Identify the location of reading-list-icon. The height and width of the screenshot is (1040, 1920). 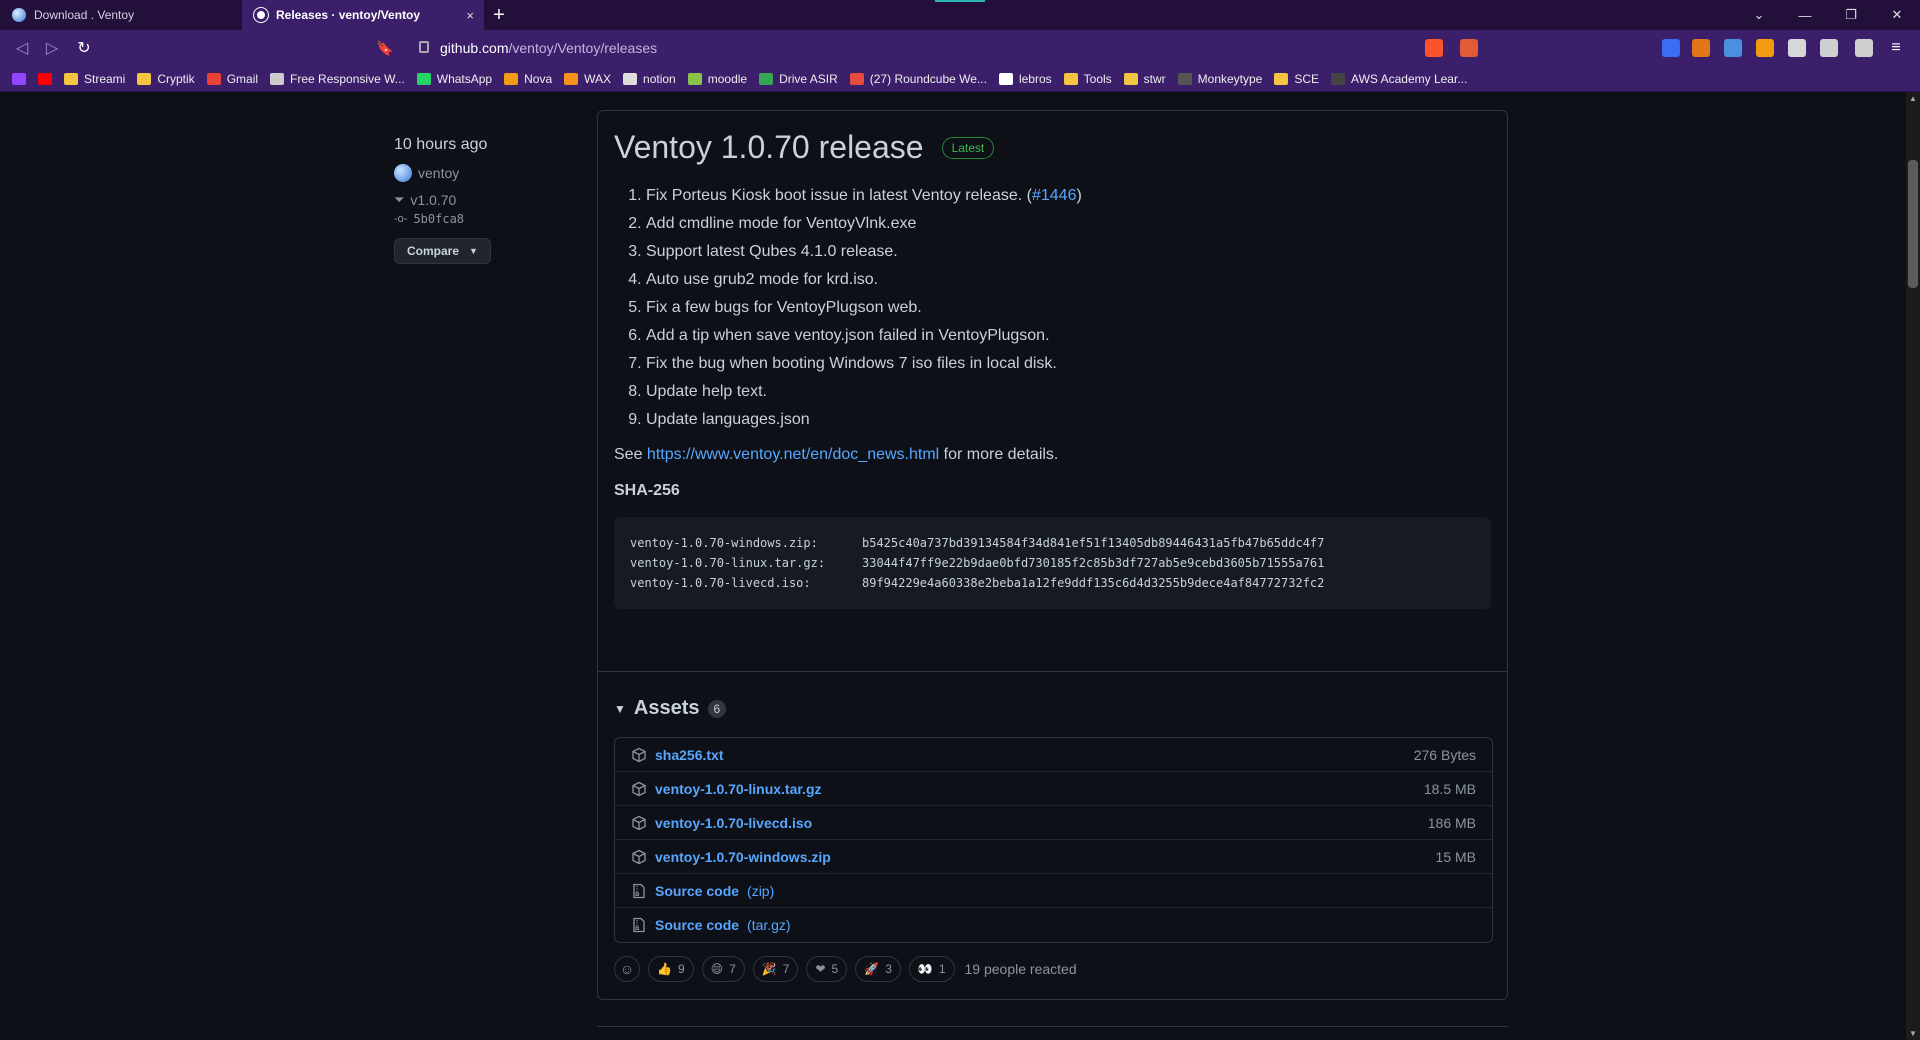
(1829, 48).